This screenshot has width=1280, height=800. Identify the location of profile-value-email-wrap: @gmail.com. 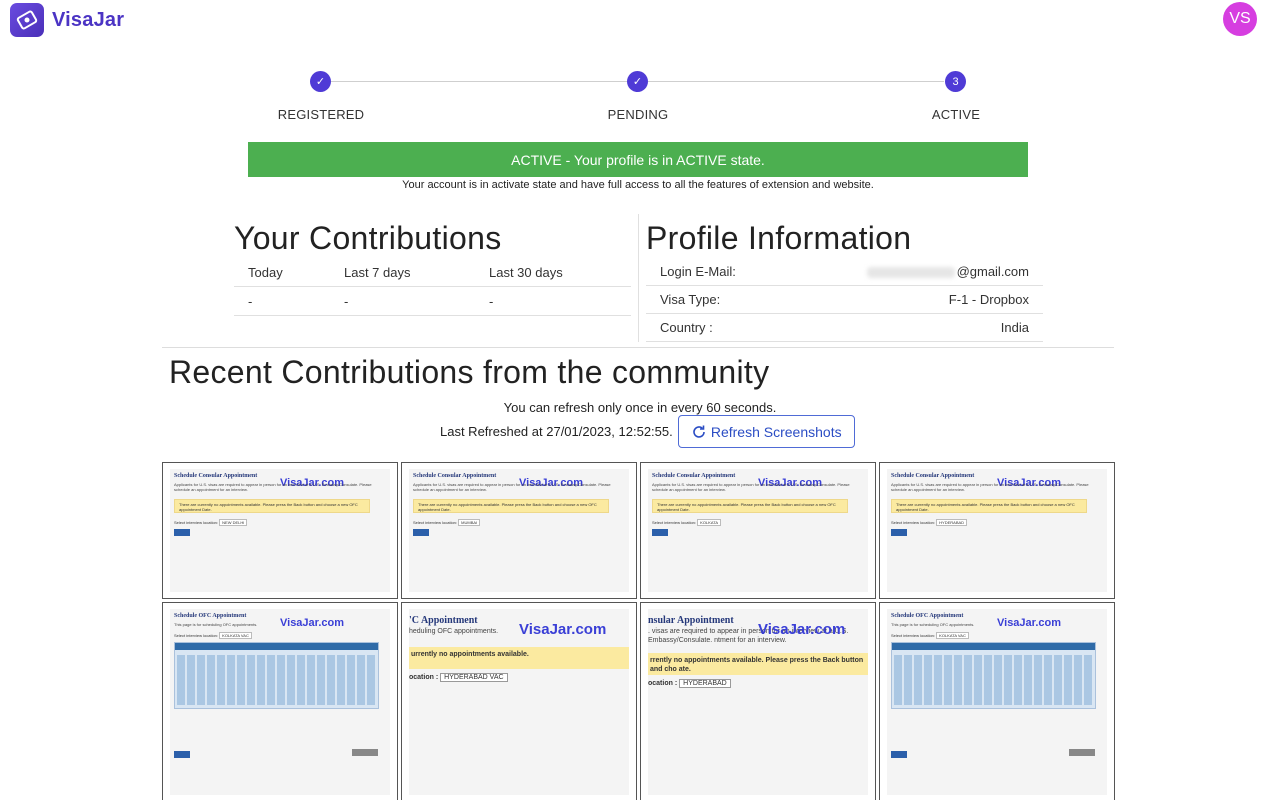
(947, 271).